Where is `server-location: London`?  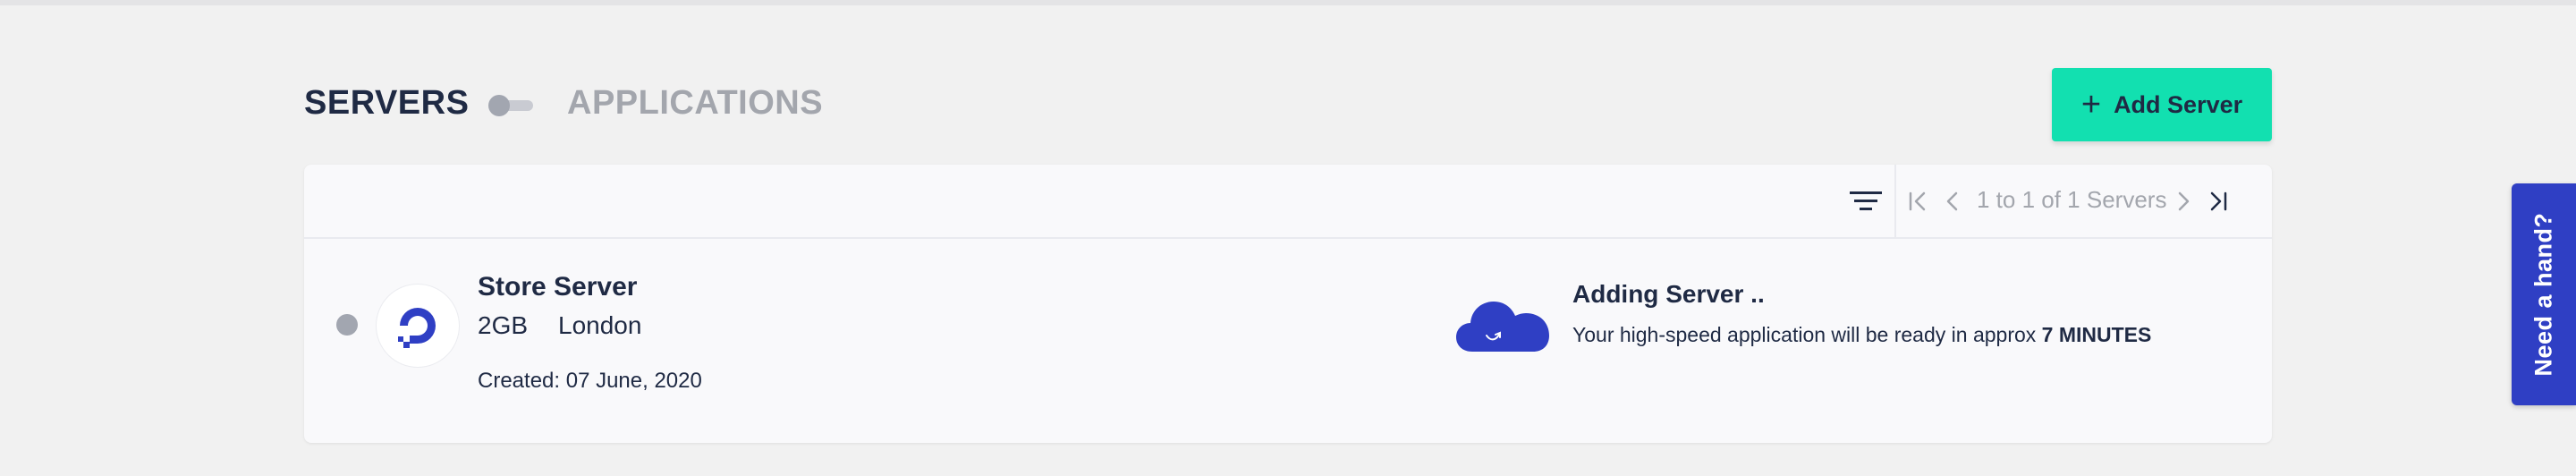
server-location: London is located at coordinates (600, 325).